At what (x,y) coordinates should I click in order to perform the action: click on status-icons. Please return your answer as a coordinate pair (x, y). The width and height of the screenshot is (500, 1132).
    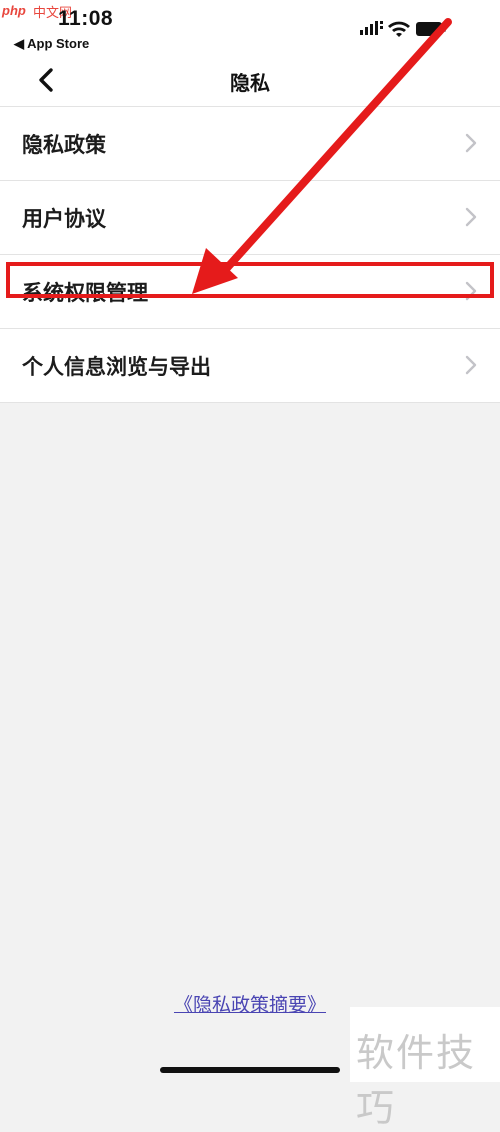
    Looking at the image, I should click on (410, 30).